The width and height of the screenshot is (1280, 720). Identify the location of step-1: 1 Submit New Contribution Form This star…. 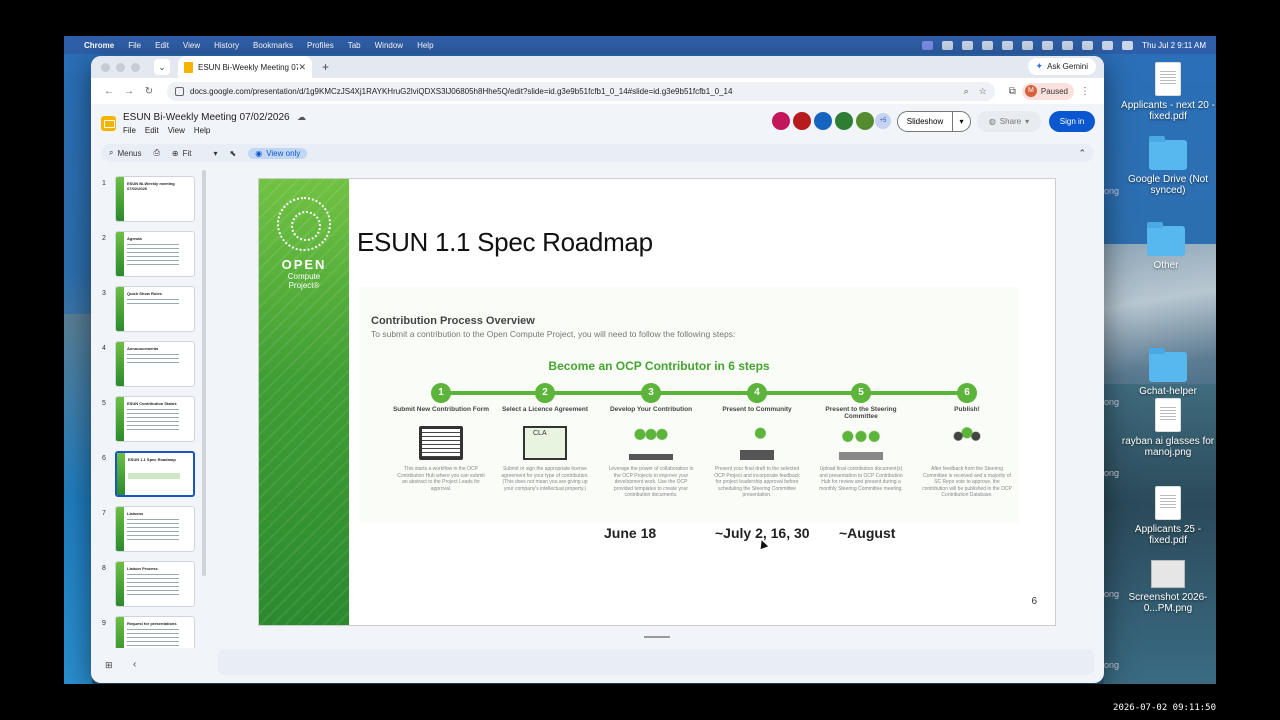
(441, 437).